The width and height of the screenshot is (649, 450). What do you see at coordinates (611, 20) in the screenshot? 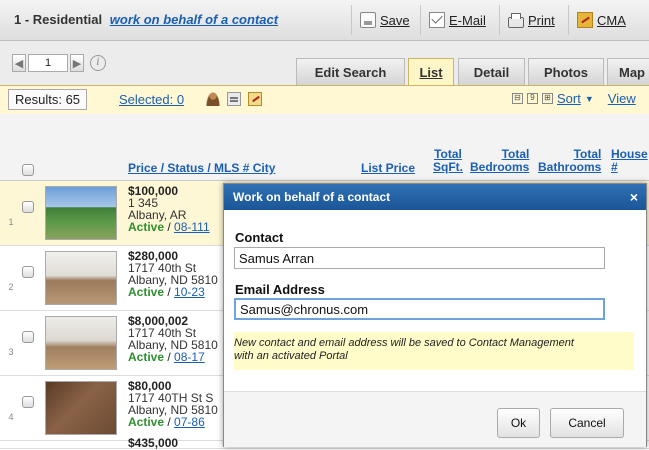
I see `cma-label: CMA` at bounding box center [611, 20].